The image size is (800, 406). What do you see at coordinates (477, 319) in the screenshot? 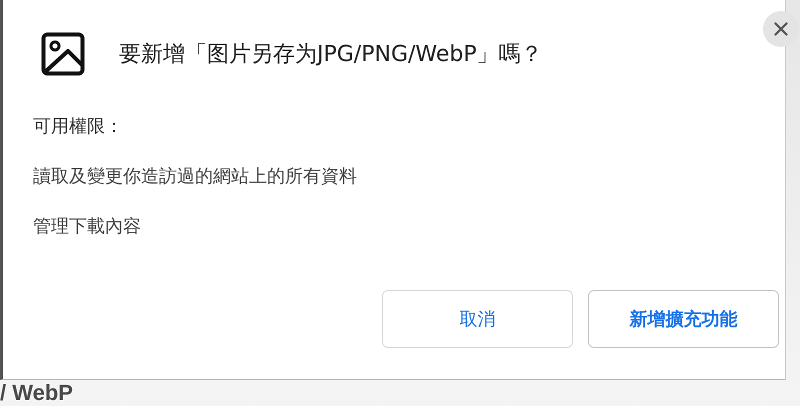
I see `cancel-button: 取消` at bounding box center [477, 319].